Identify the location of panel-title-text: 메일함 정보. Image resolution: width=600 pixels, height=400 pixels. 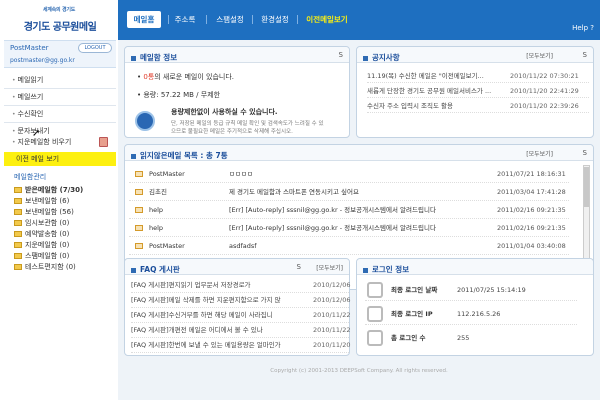
(159, 57).